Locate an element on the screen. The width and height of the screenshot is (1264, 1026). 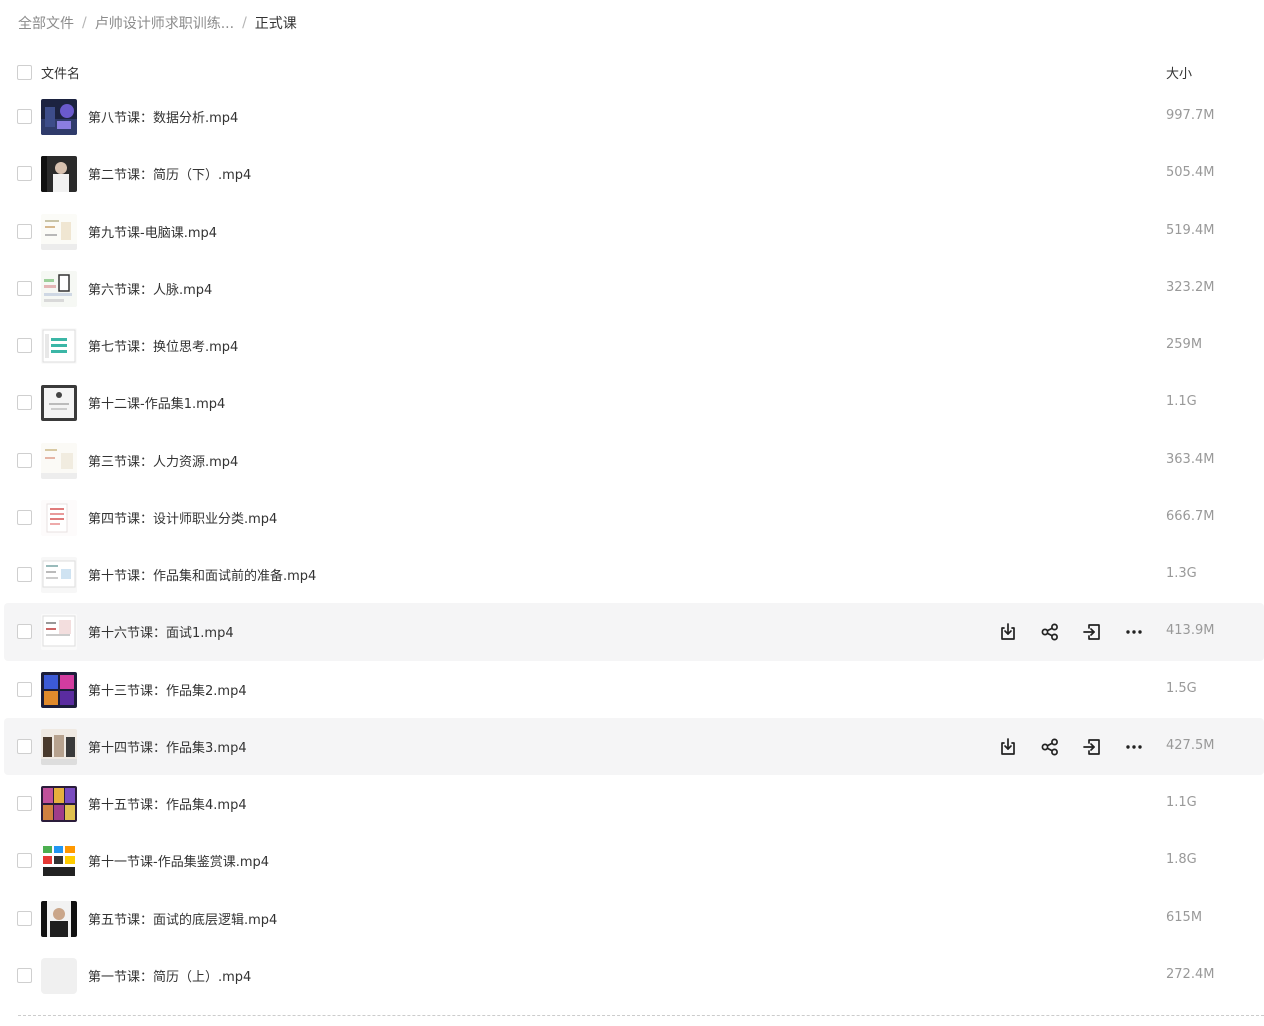
file-name: 第八节课：数据分析.mp4 is located at coordinates (163, 116).